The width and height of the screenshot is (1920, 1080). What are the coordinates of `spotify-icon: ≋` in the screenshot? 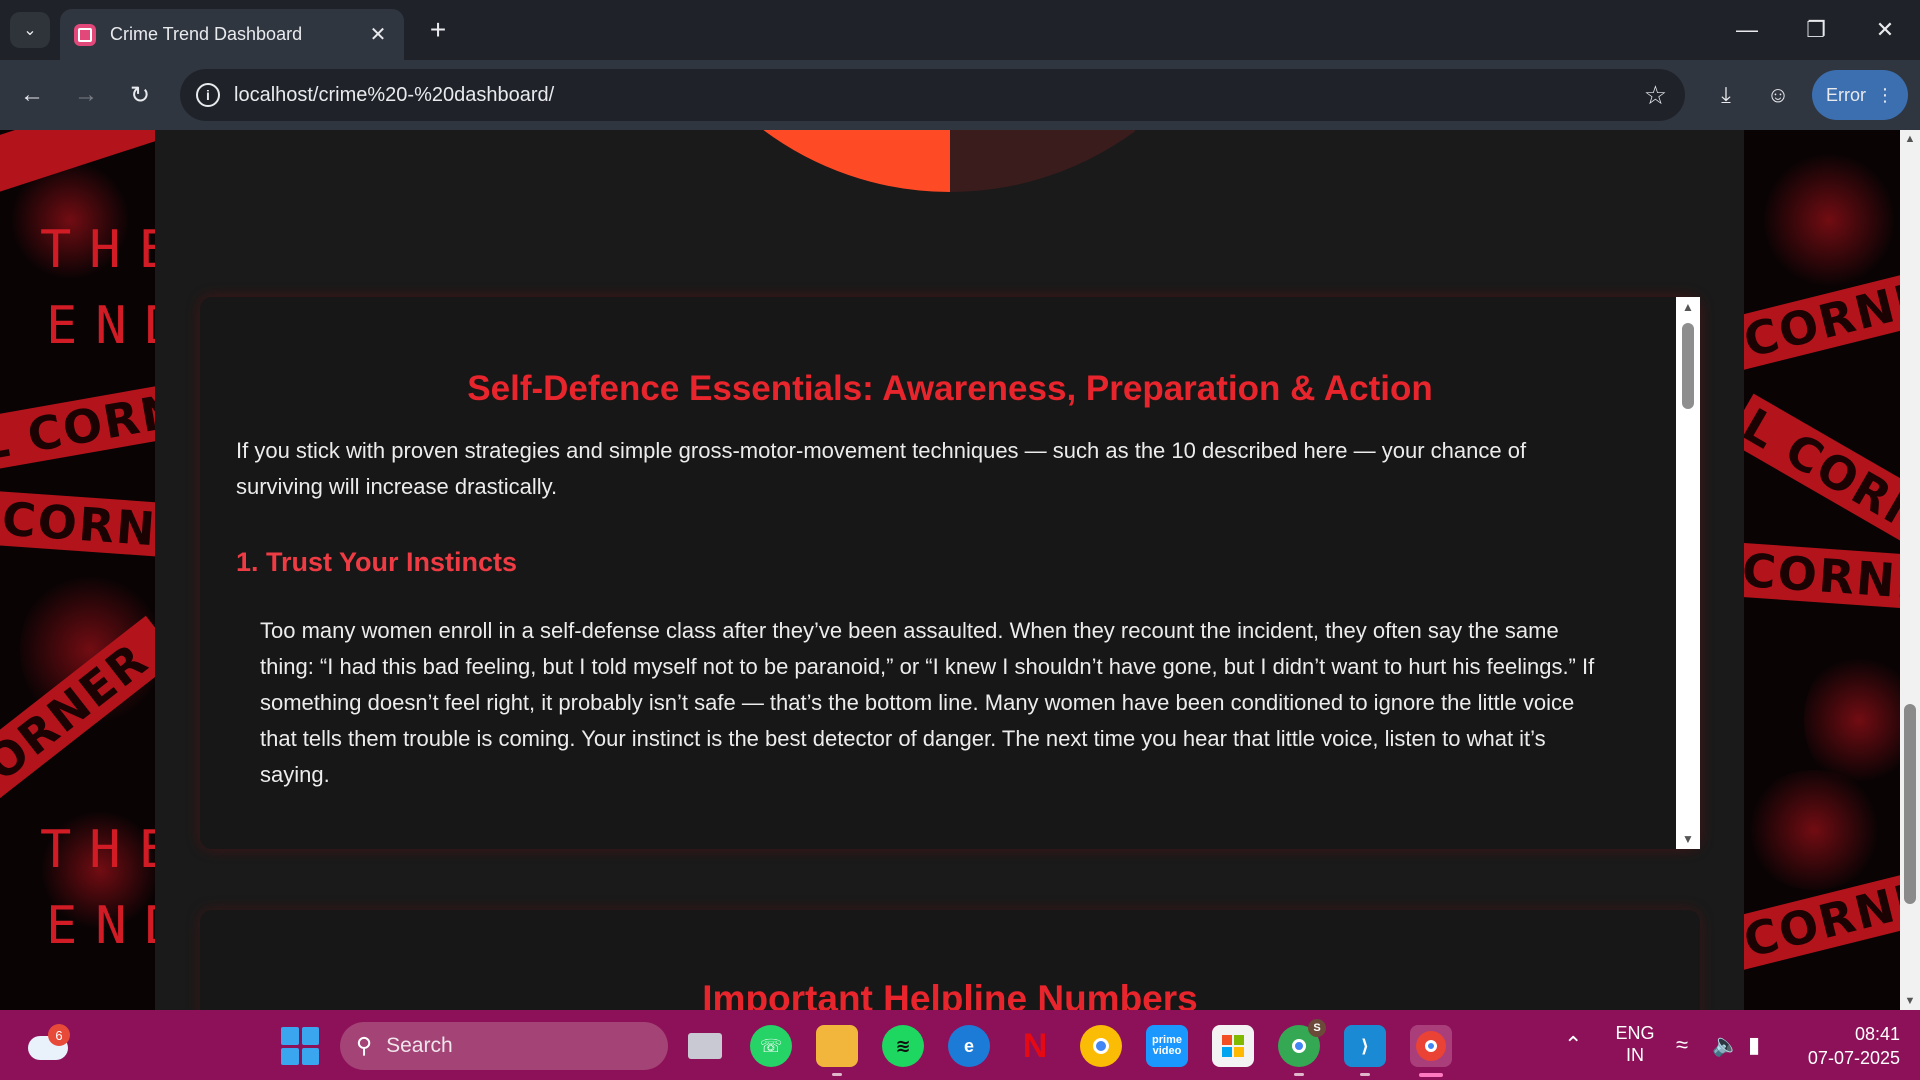 It's located at (903, 1046).